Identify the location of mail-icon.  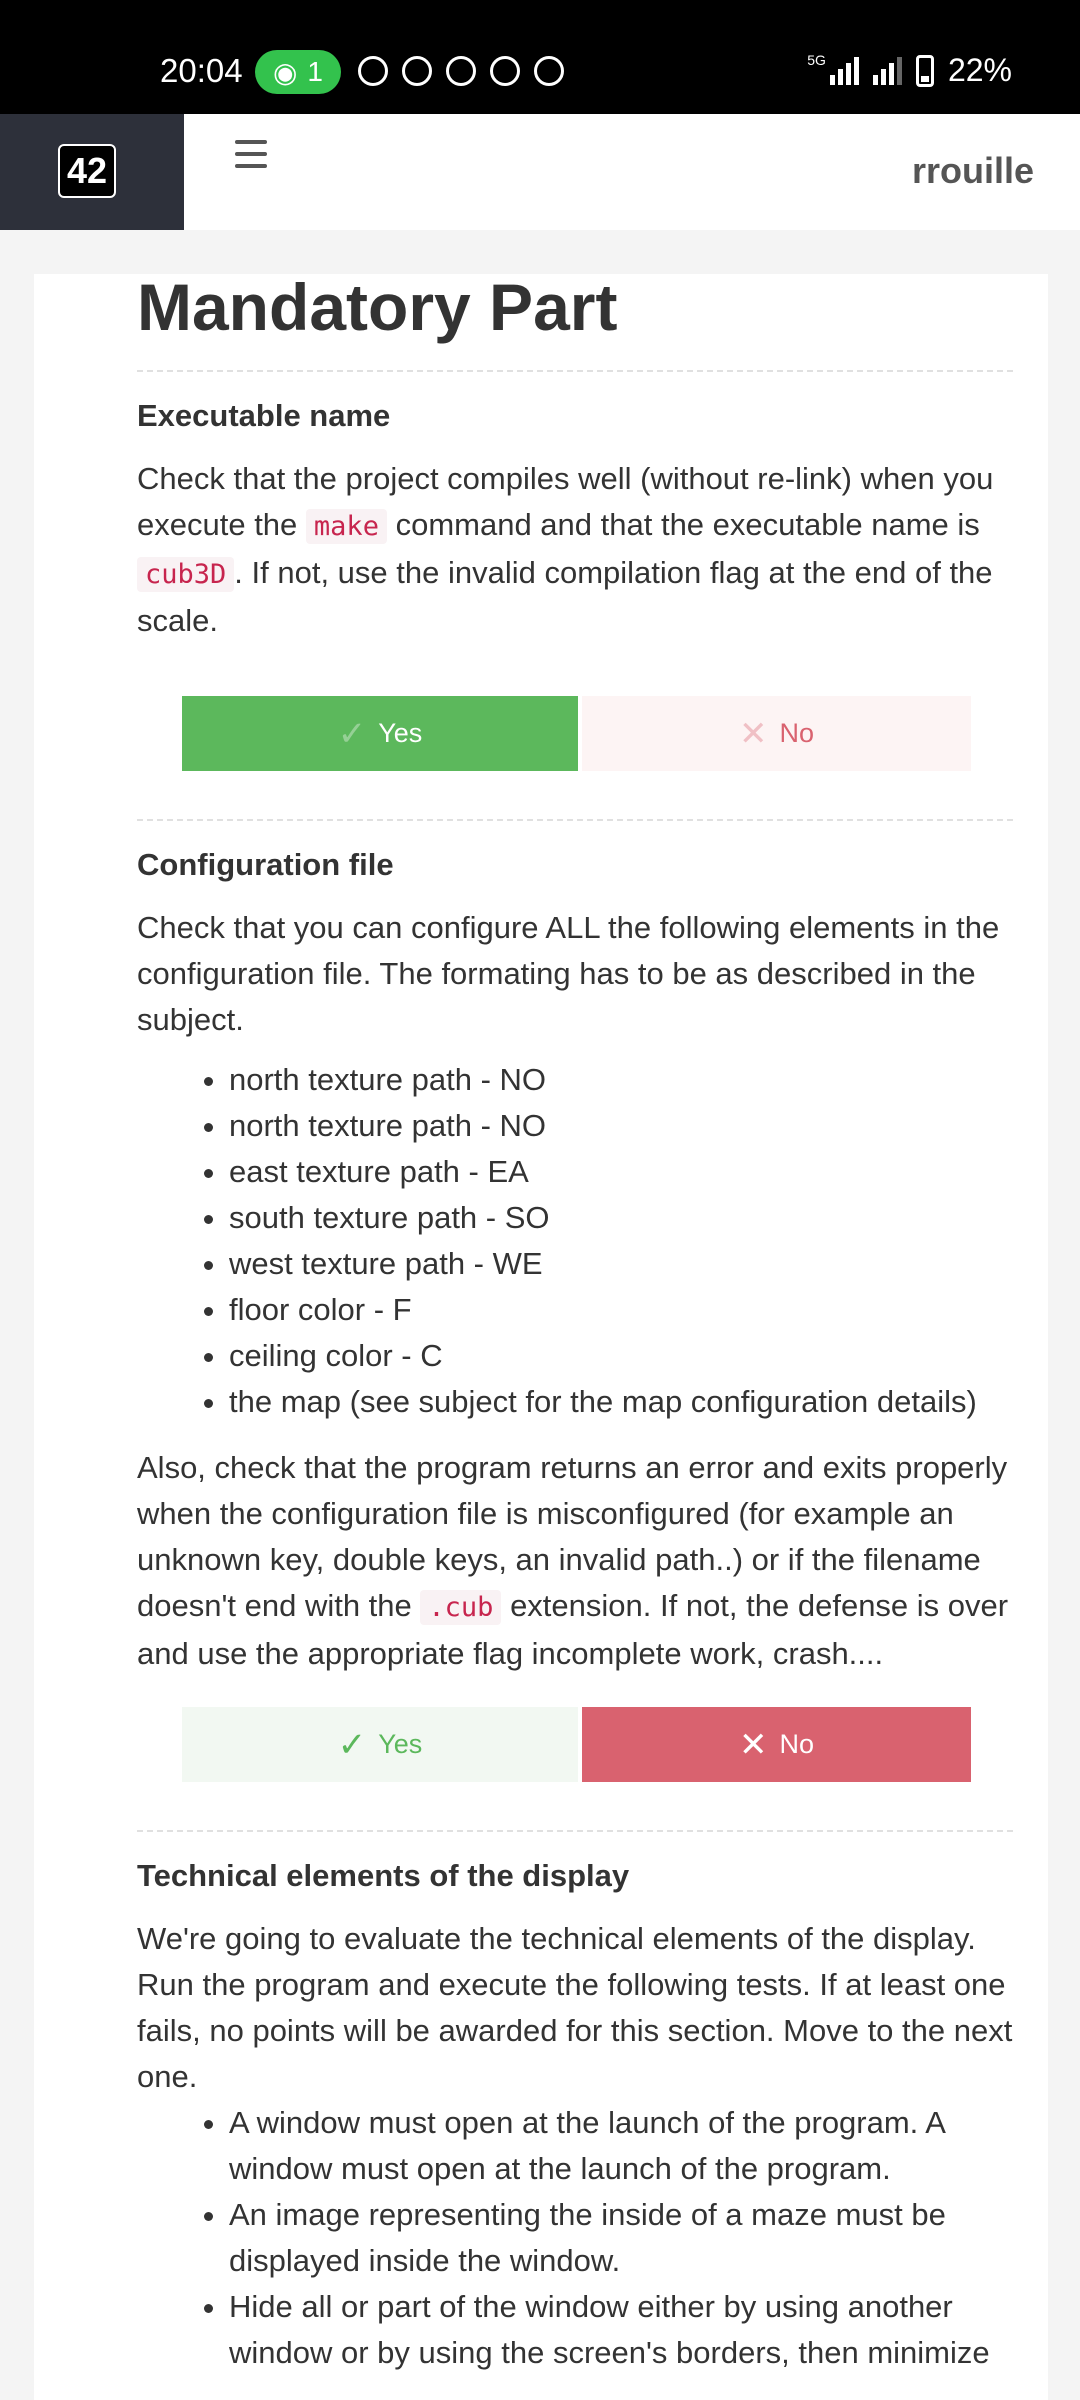
(549, 71).